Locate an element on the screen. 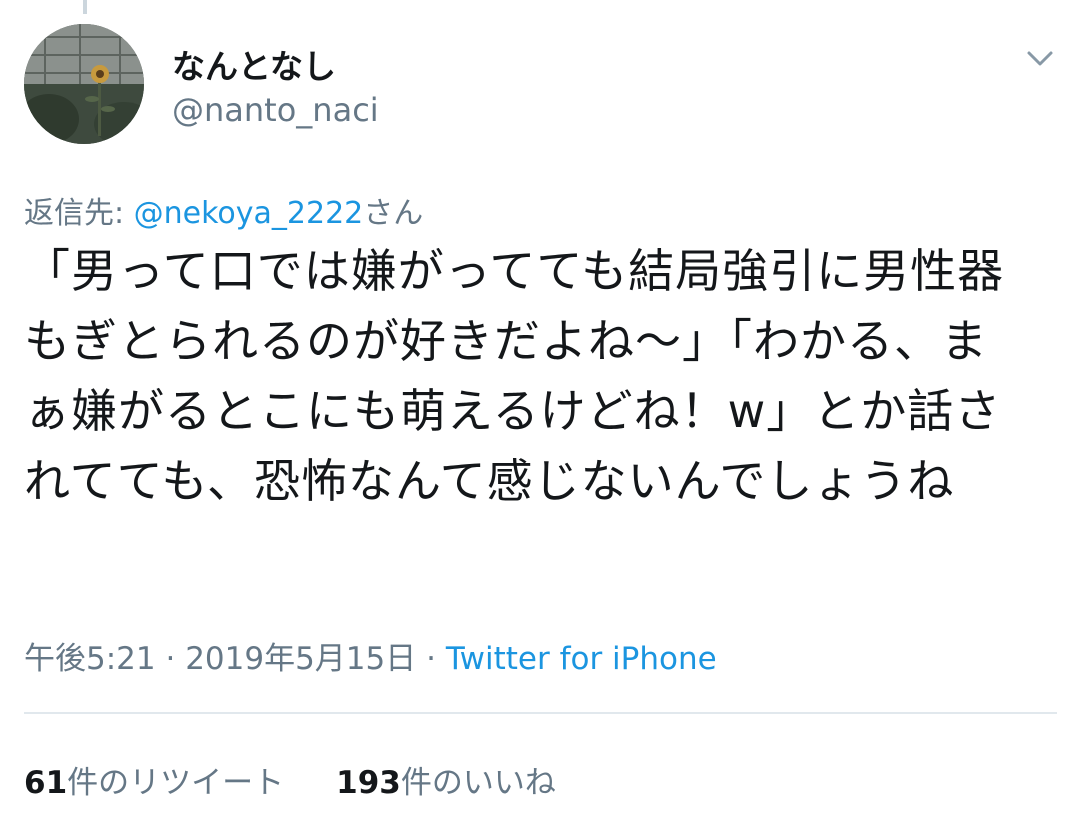  chevron-down-icon is located at coordinates (1040, 58).